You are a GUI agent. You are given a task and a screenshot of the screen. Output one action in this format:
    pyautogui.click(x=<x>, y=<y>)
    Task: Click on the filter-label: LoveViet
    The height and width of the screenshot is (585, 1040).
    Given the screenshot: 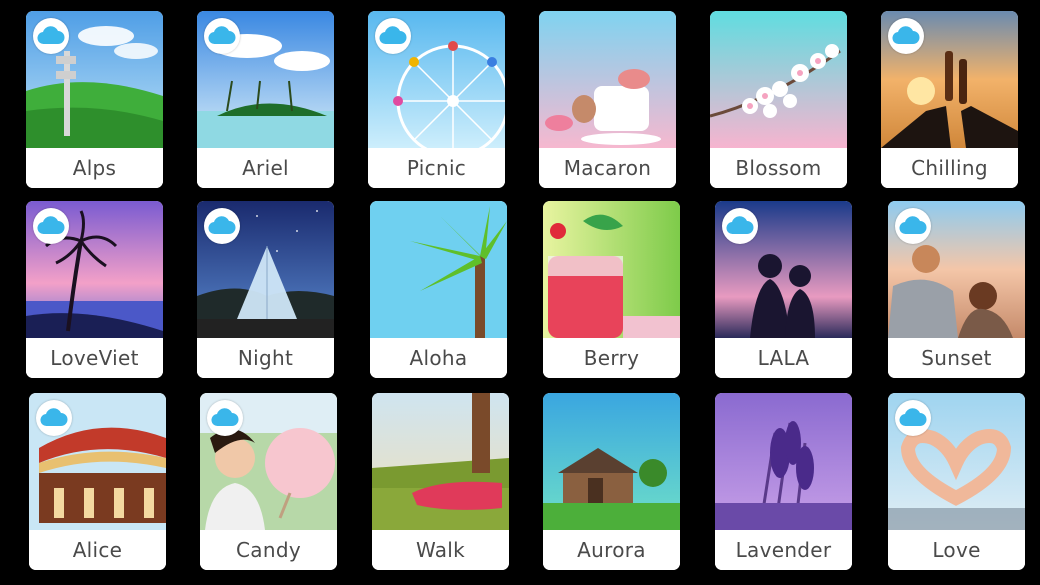 What is the action you would take?
    pyautogui.click(x=94, y=358)
    